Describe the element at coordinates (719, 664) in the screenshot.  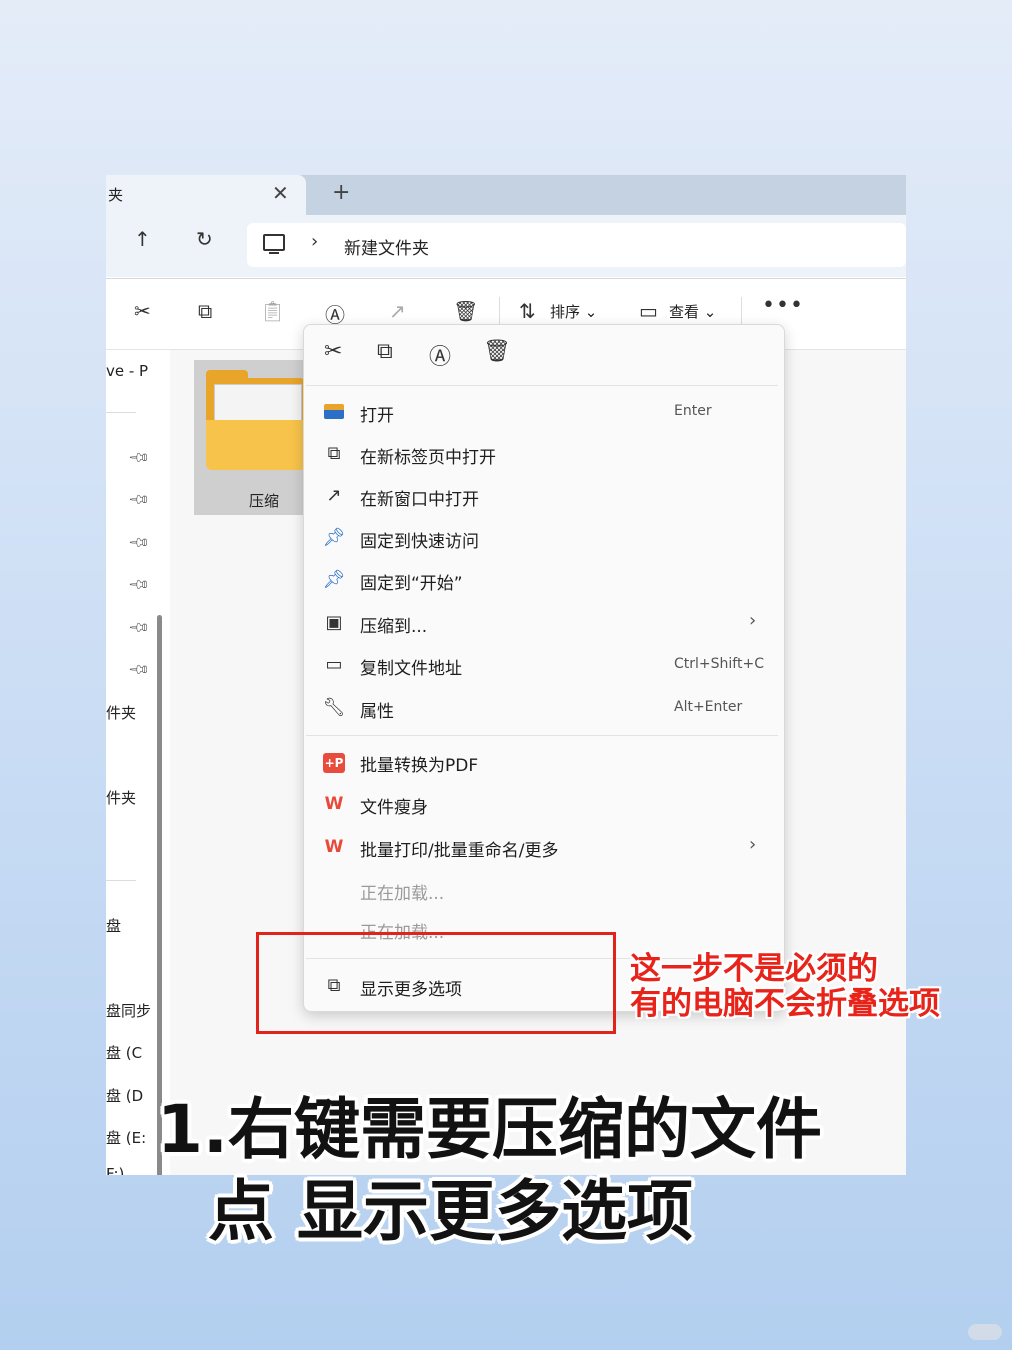
I see `menu-item-shortcut: Ctrl+Shift+C` at that location.